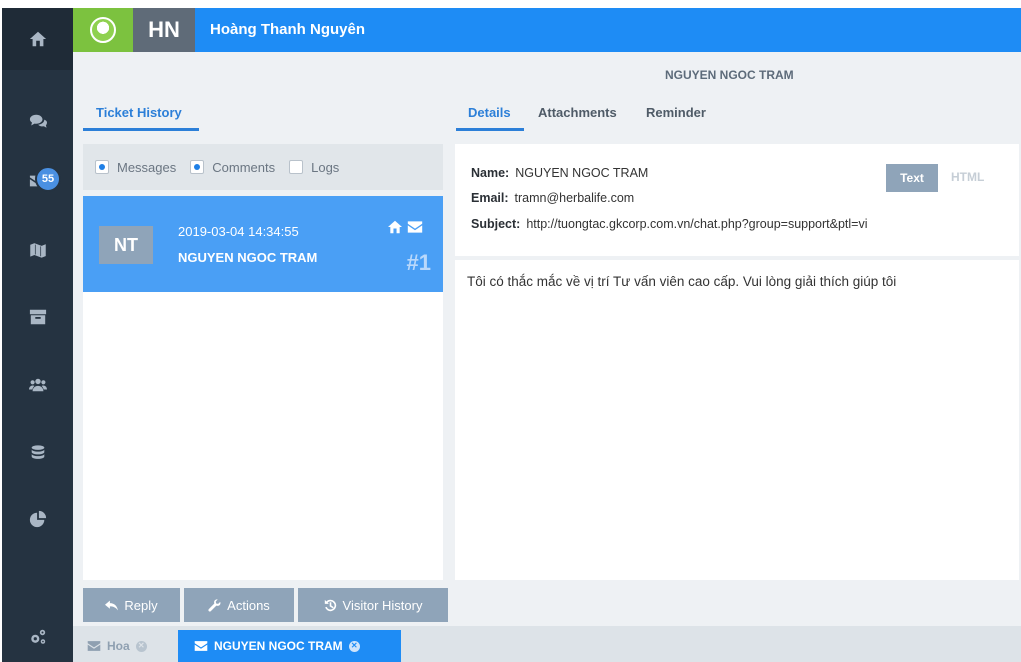  Describe the element at coordinates (112, 605) in the screenshot. I see `reply-icon` at that location.